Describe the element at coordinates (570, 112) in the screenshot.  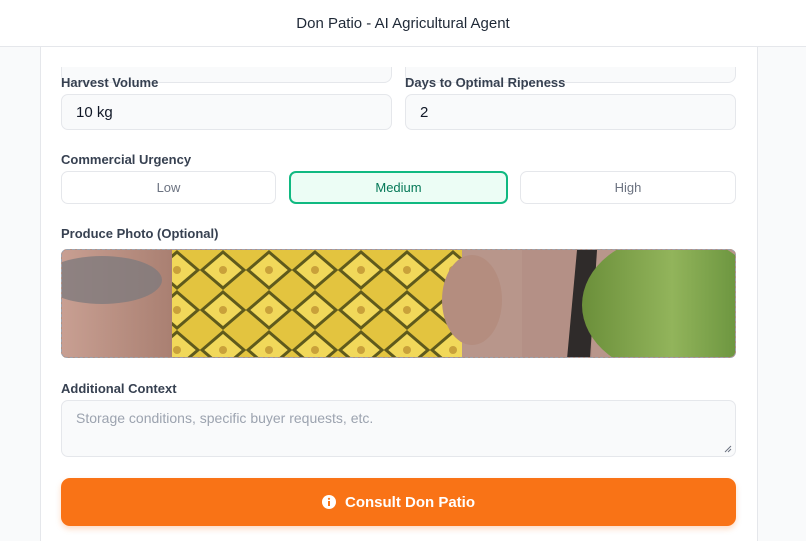
I see `days-to-ripeness-input: 2` at that location.